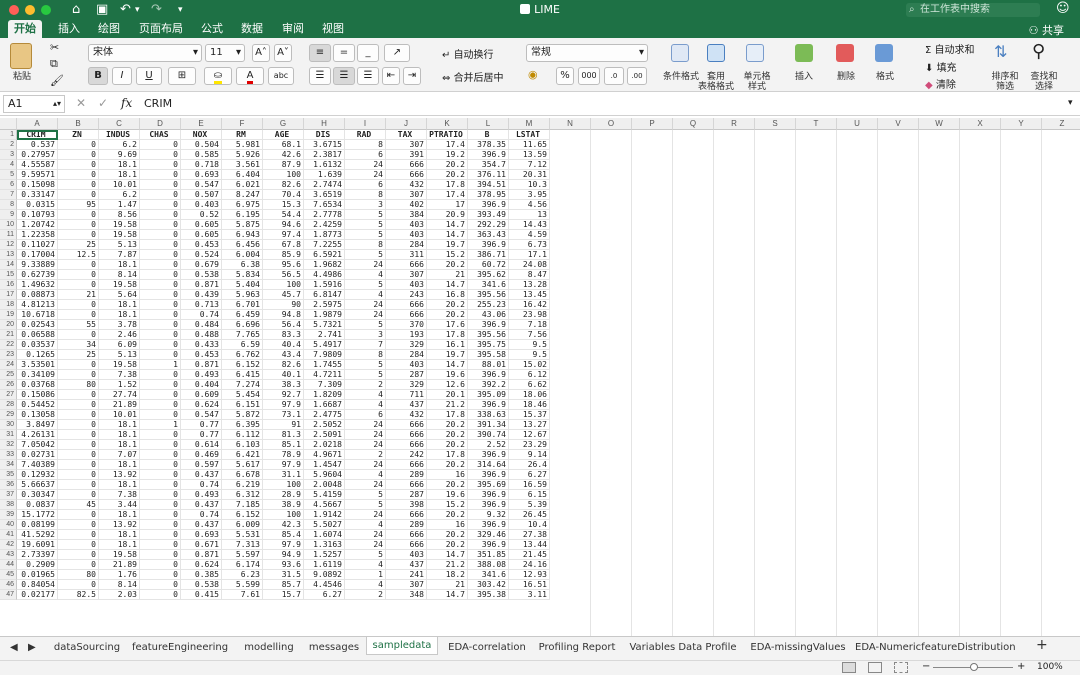 Image resolution: width=1080 pixels, height=675 pixels. I want to click on table-cell: 4.7211, so click(324, 375).